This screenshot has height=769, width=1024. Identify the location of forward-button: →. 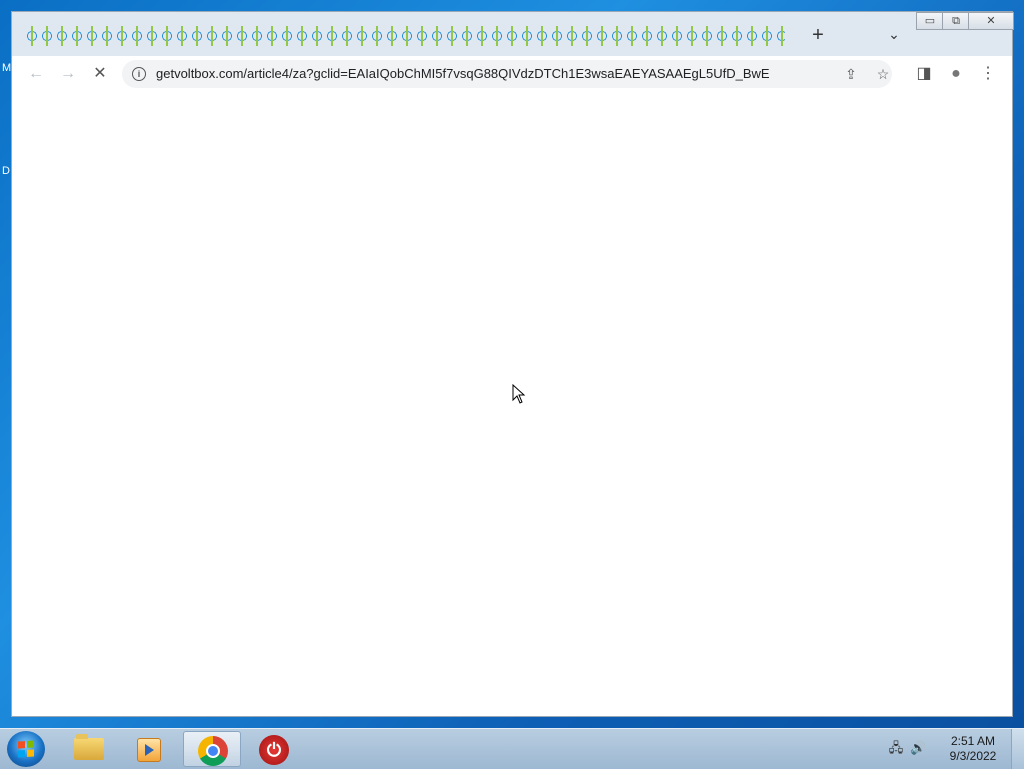
(68, 74).